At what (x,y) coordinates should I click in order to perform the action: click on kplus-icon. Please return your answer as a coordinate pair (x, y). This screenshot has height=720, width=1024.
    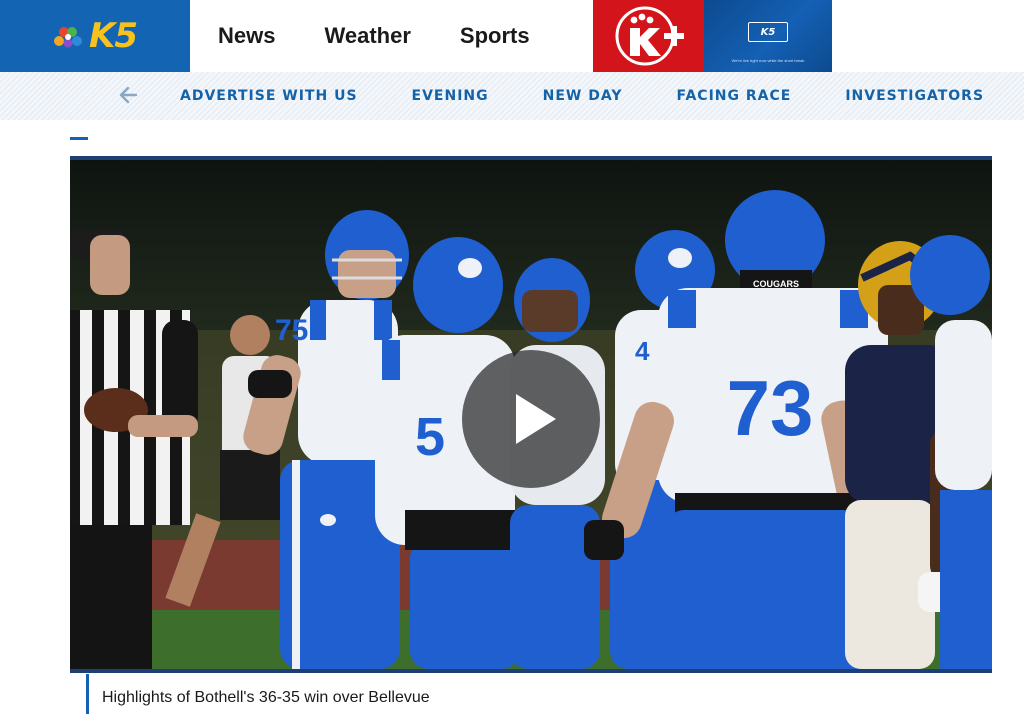
    Looking at the image, I should click on (649, 36).